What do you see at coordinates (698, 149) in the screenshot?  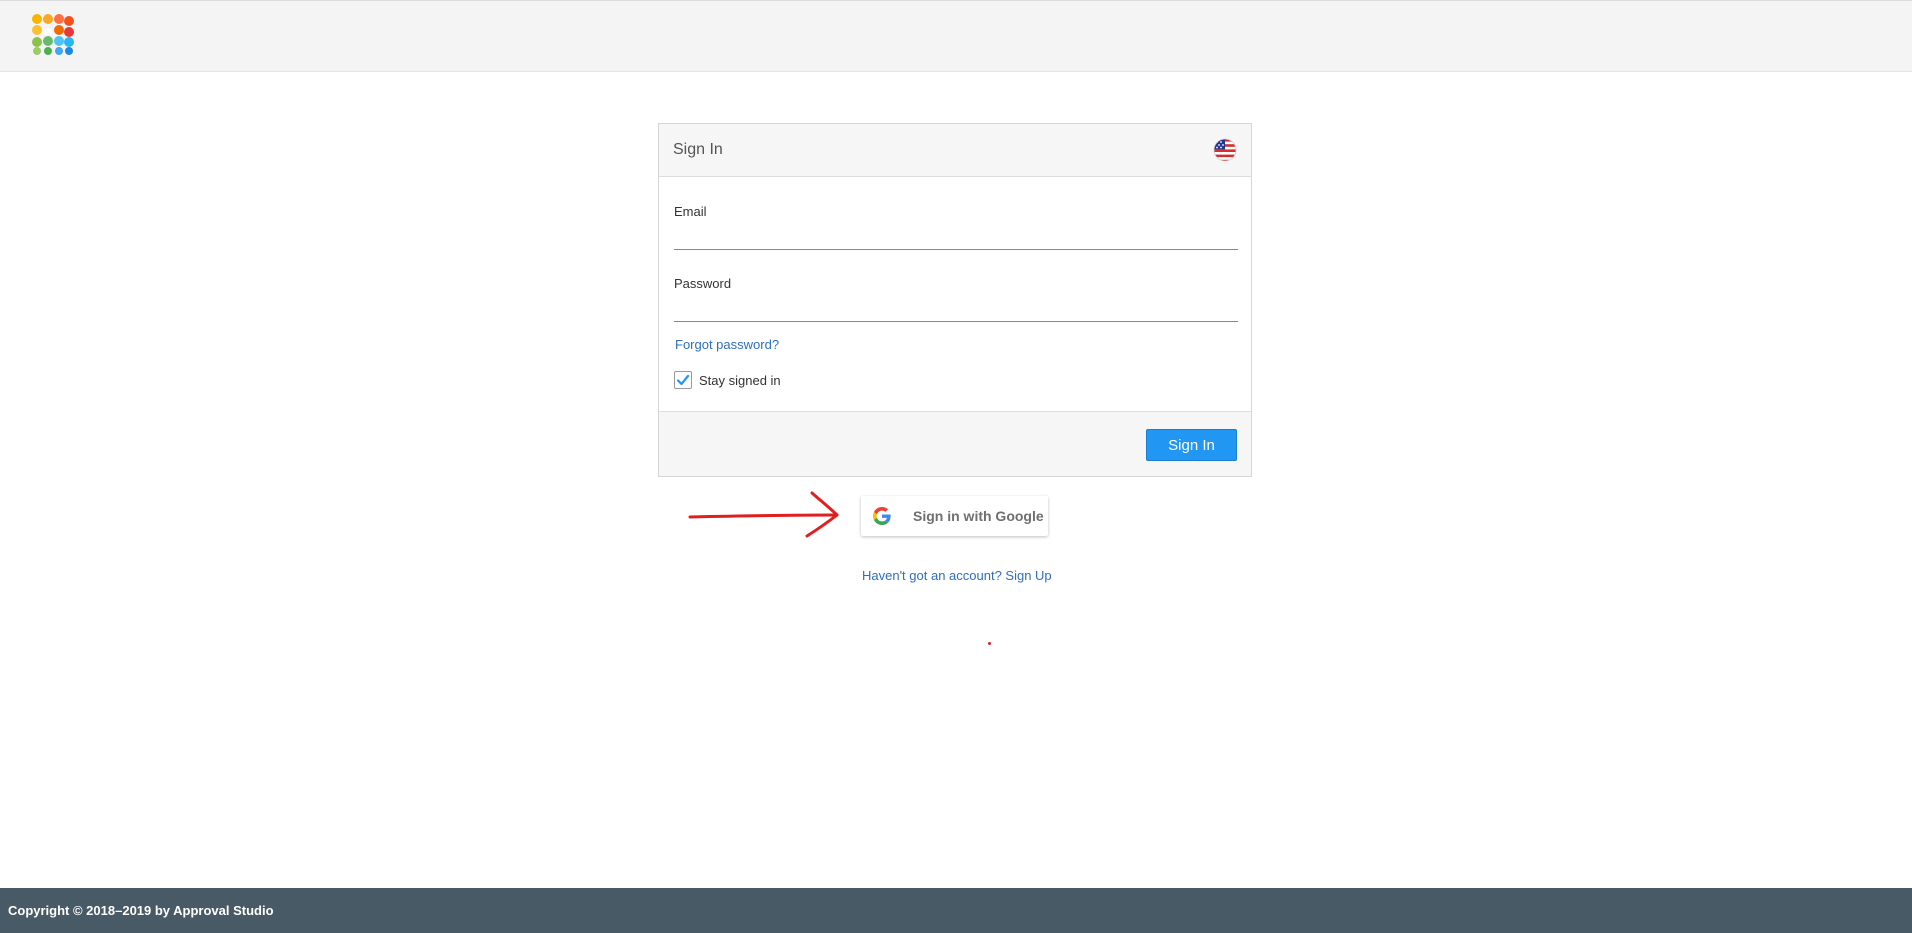 I see `signin-title: Sign In` at bounding box center [698, 149].